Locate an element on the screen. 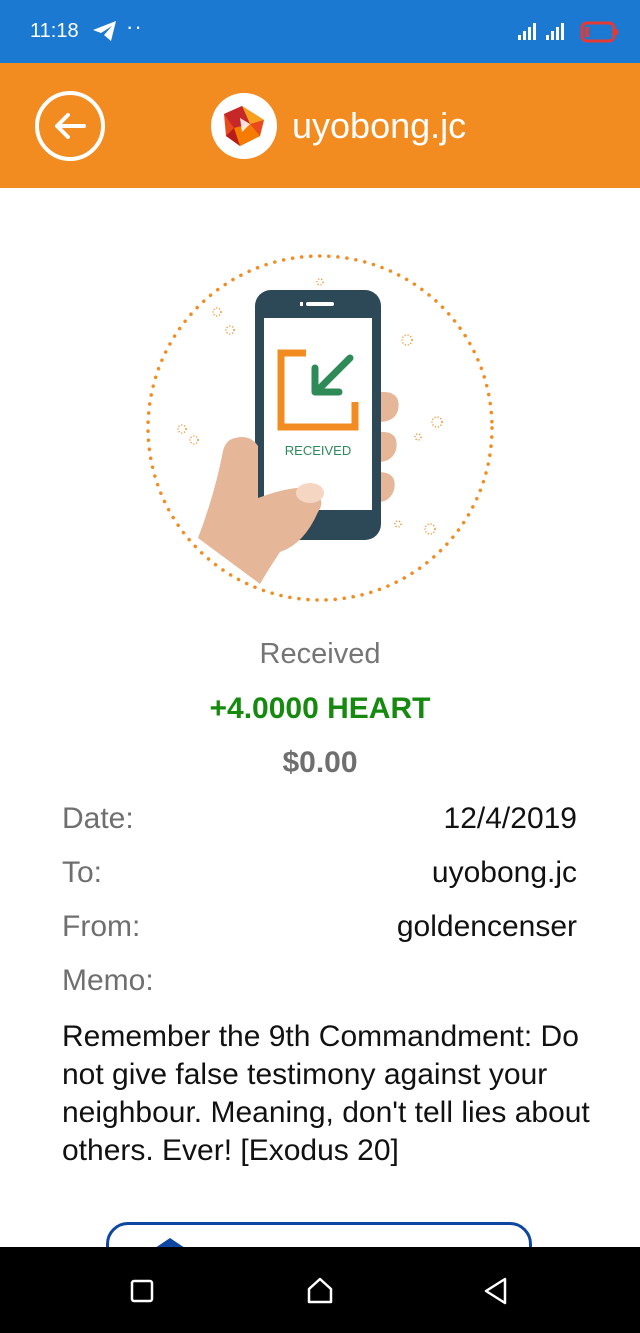 Image resolution: width=640 pixels, height=1333 pixels. battery-icon is located at coordinates (600, 34).